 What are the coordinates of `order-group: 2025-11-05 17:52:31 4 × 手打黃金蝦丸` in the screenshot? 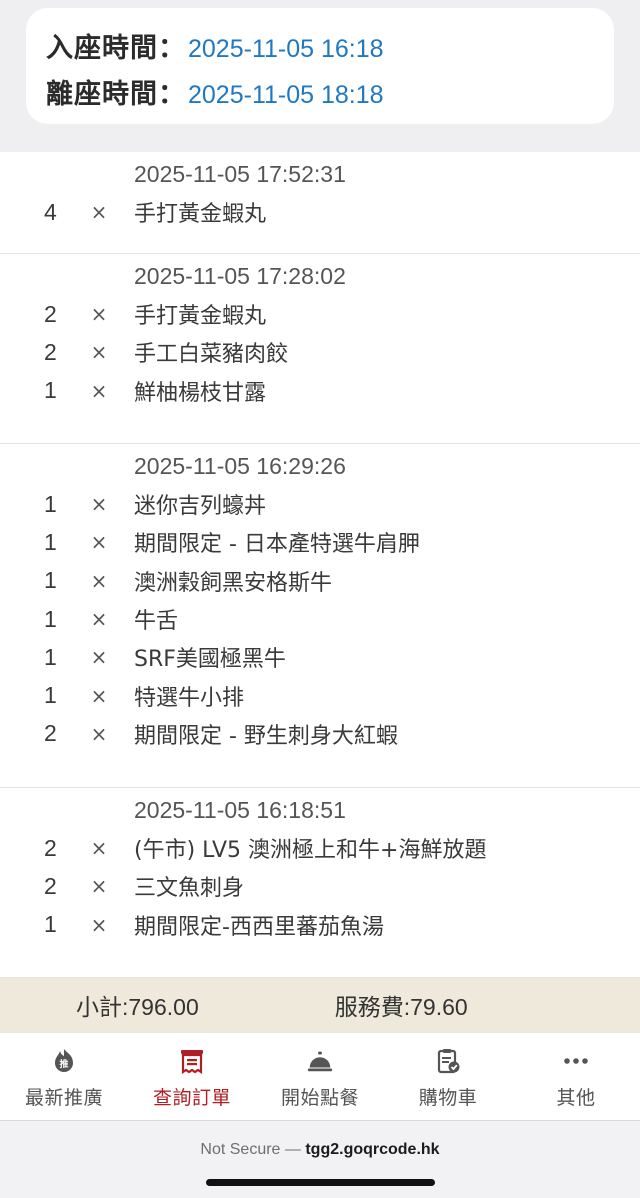 It's located at (320, 203).